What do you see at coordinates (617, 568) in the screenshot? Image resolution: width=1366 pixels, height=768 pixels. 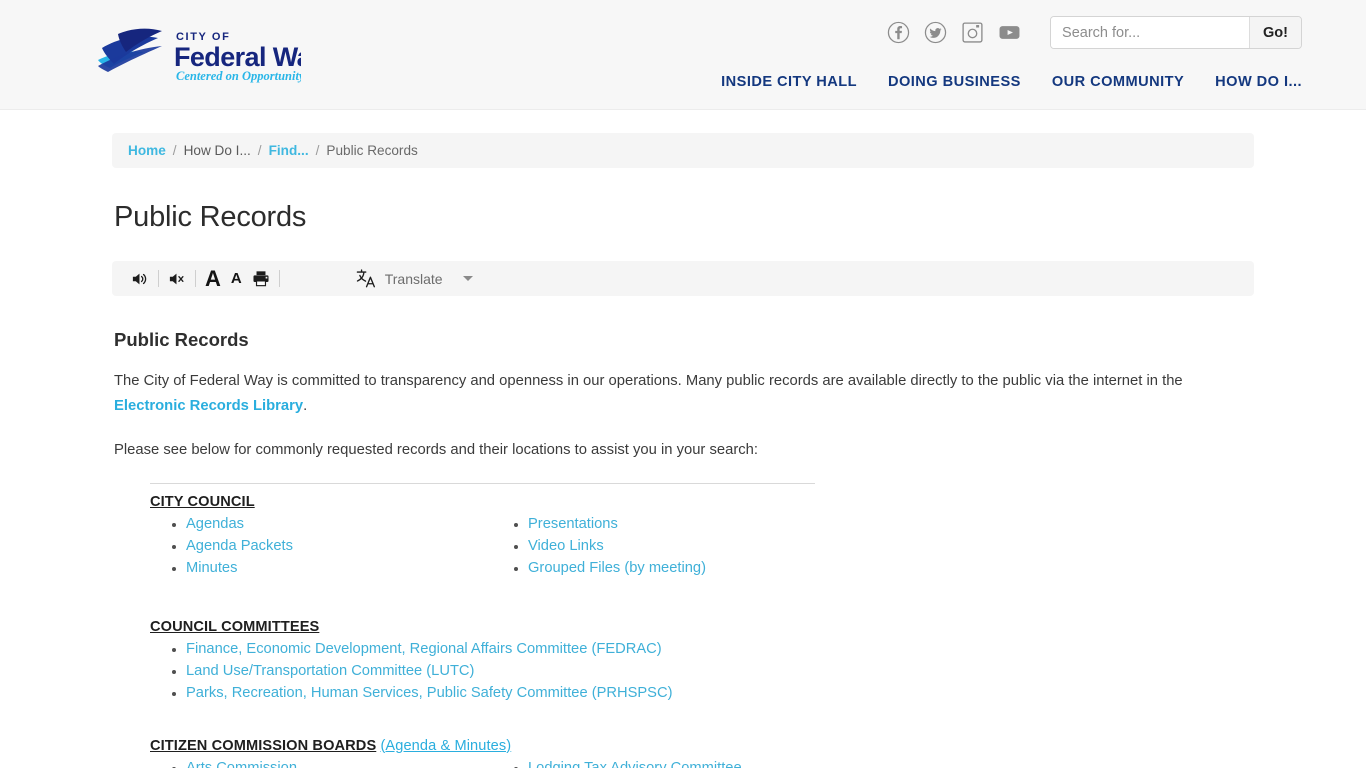 I see `link-grouped-files: Grouped Files (by meeting)` at bounding box center [617, 568].